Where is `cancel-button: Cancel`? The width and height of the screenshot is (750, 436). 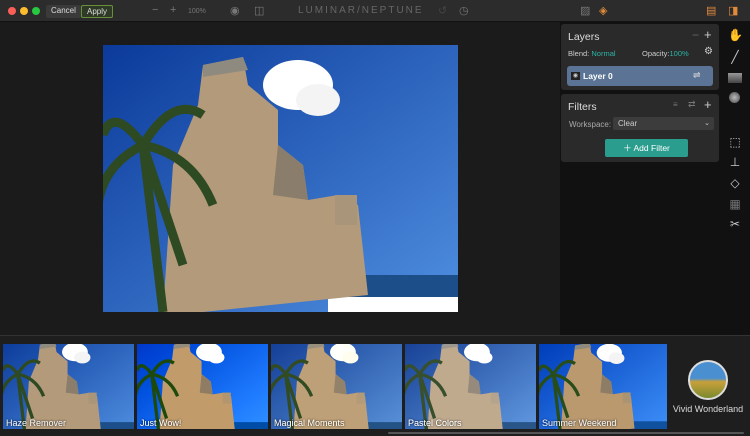 cancel-button: Cancel is located at coordinates (63, 11).